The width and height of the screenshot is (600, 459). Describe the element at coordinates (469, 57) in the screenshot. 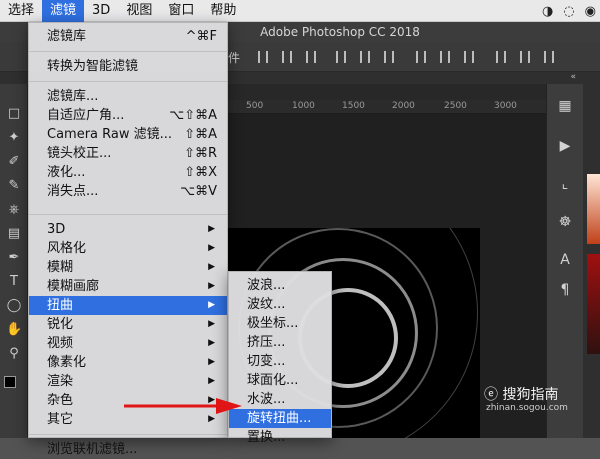

I see `distribute-bottom-icon` at that location.